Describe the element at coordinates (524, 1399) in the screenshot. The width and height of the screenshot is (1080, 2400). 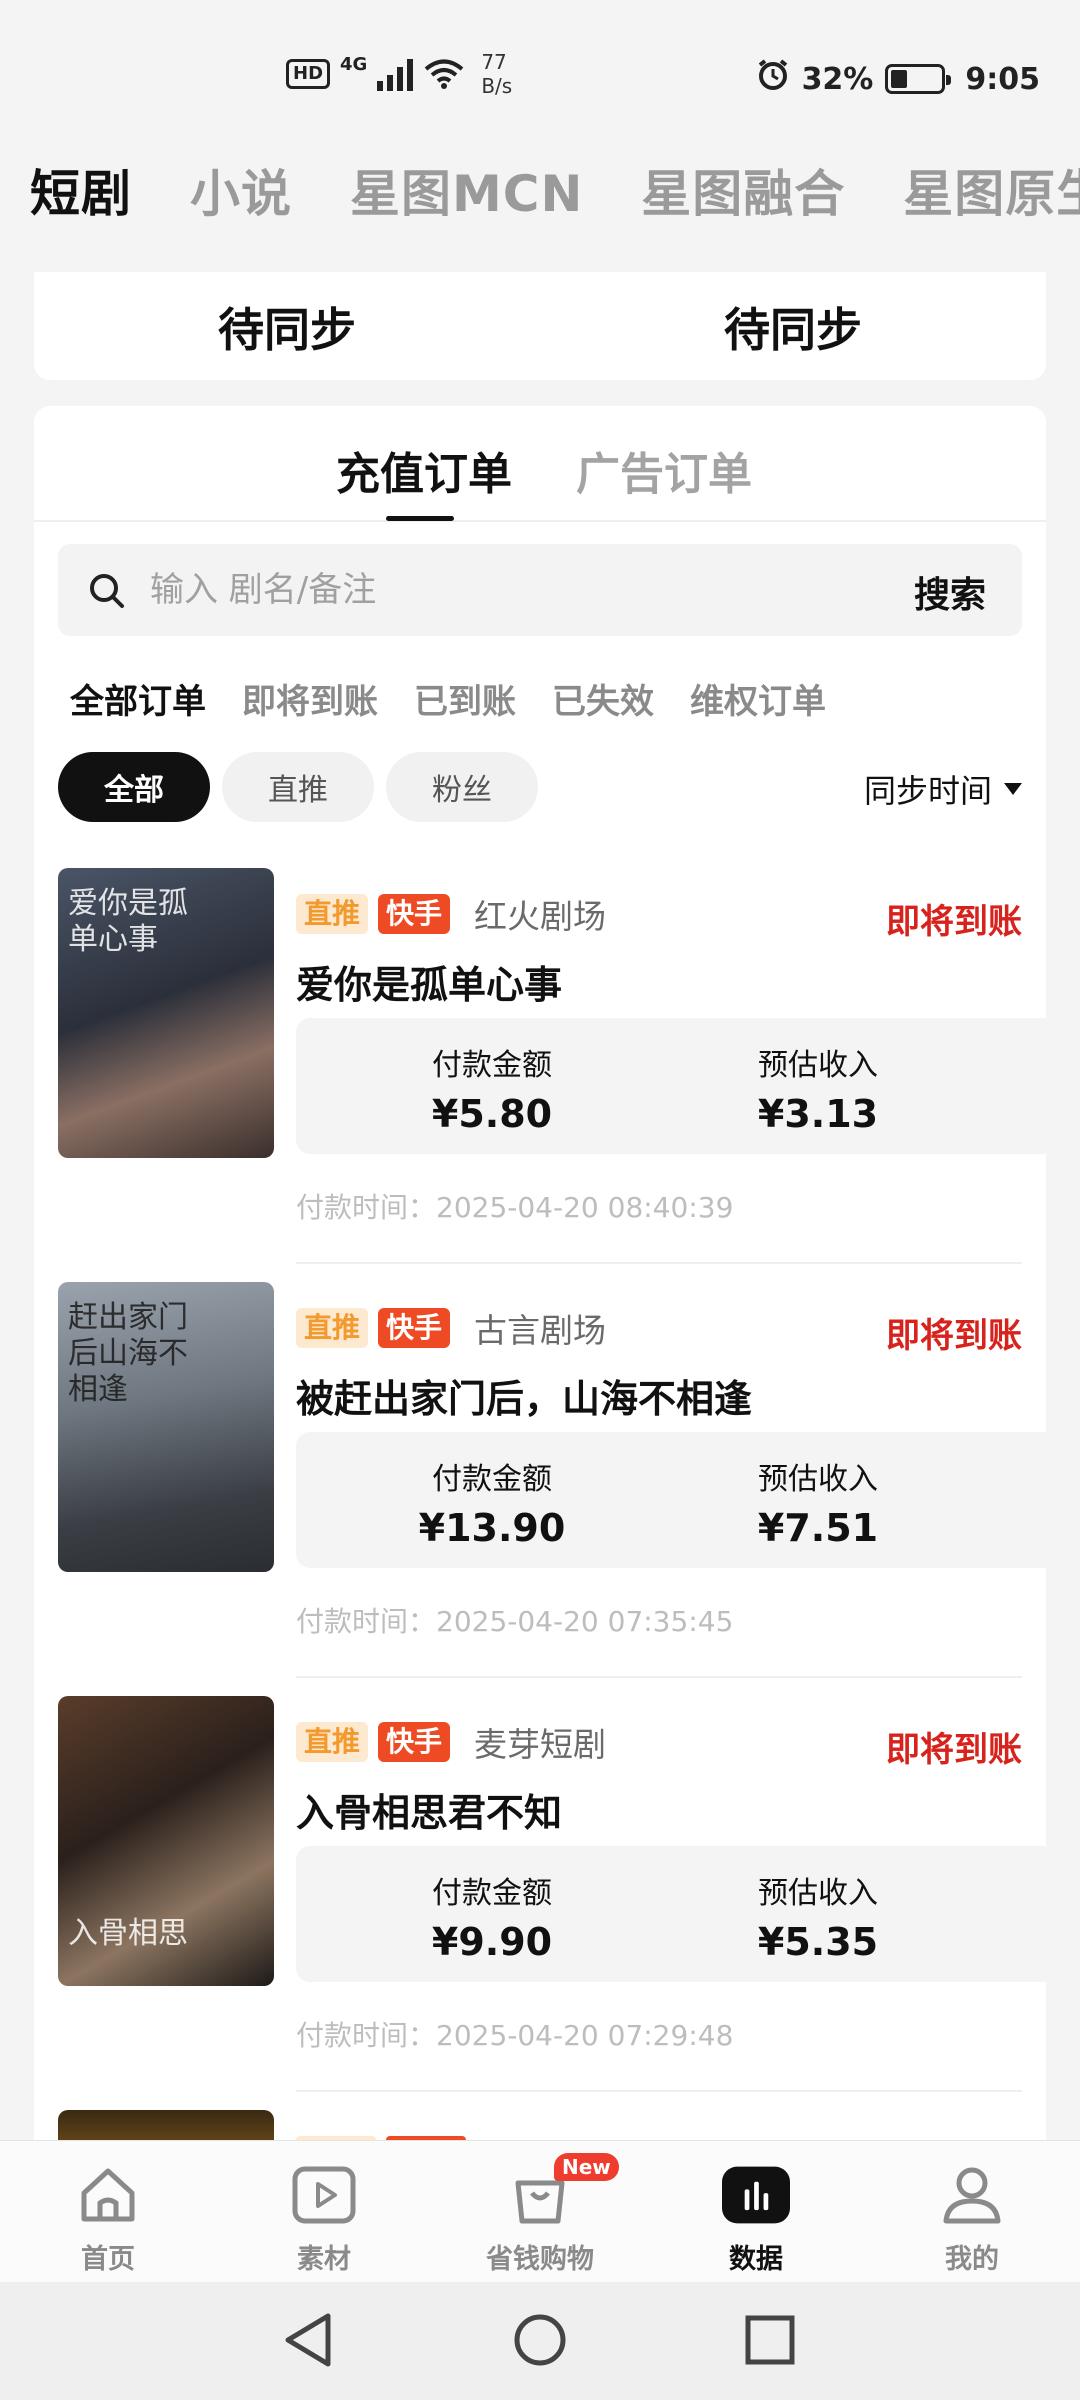
I see `drama-title: 被赶出家门后，山海不相逢` at that location.